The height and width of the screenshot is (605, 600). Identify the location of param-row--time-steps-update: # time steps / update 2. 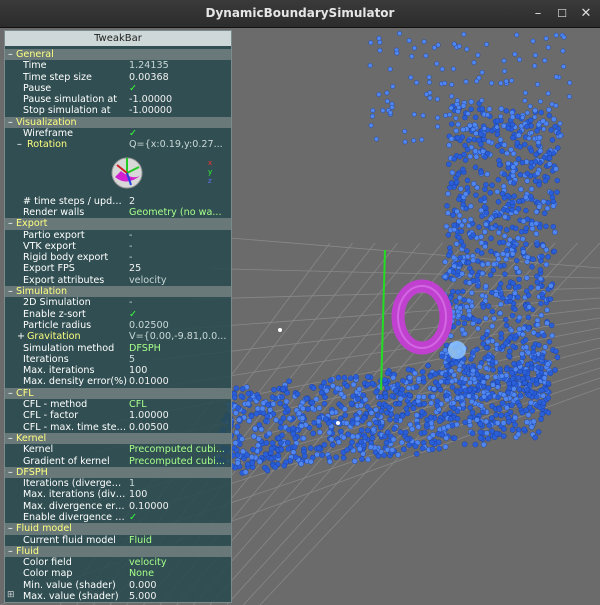
(118, 201).